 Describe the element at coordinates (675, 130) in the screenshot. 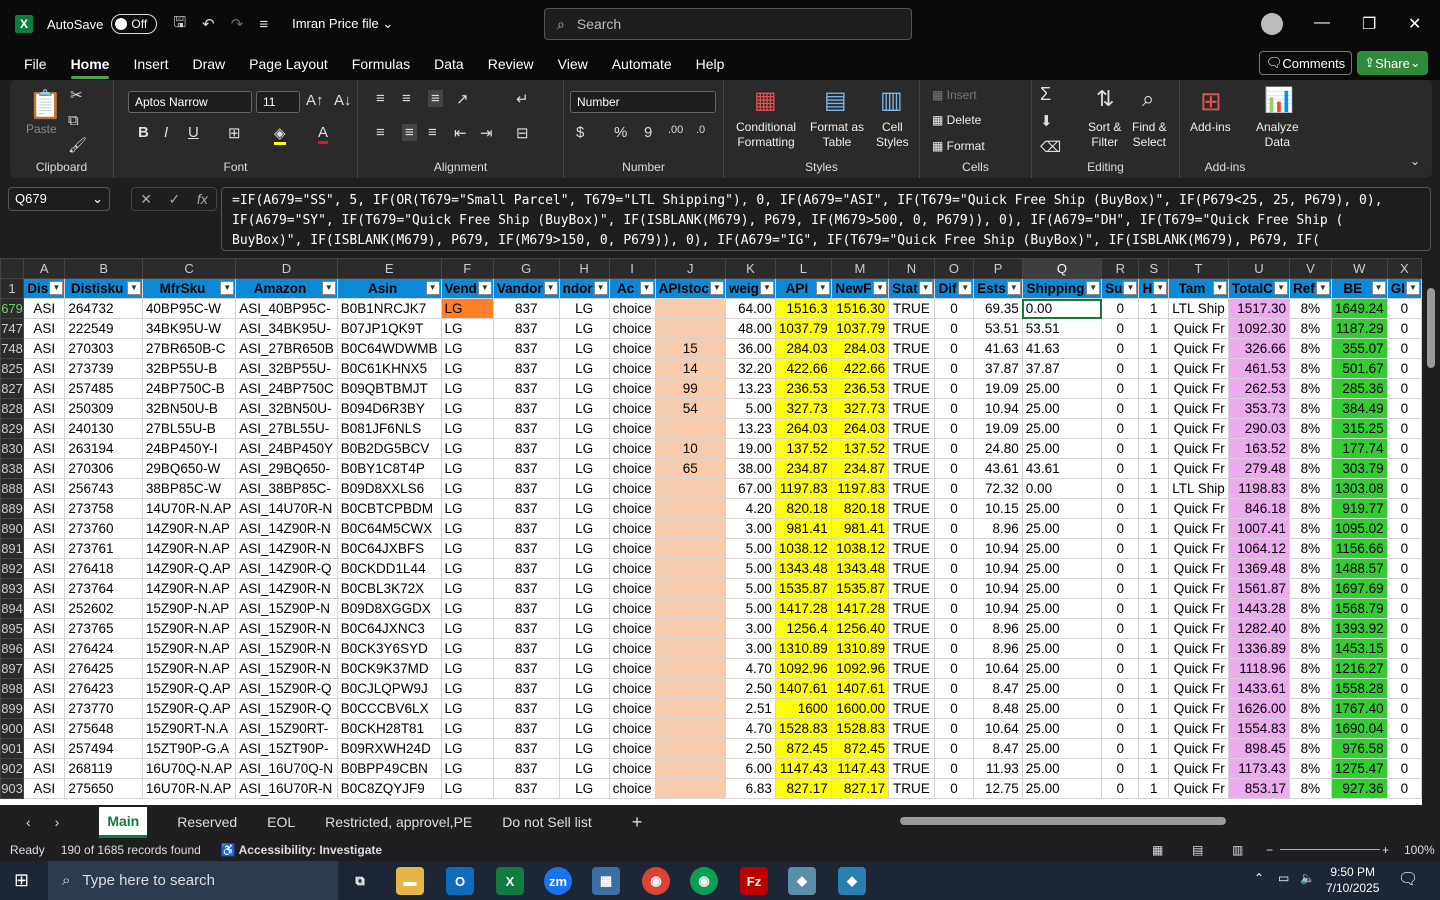

I see `increase-decimal-icon: .00` at that location.